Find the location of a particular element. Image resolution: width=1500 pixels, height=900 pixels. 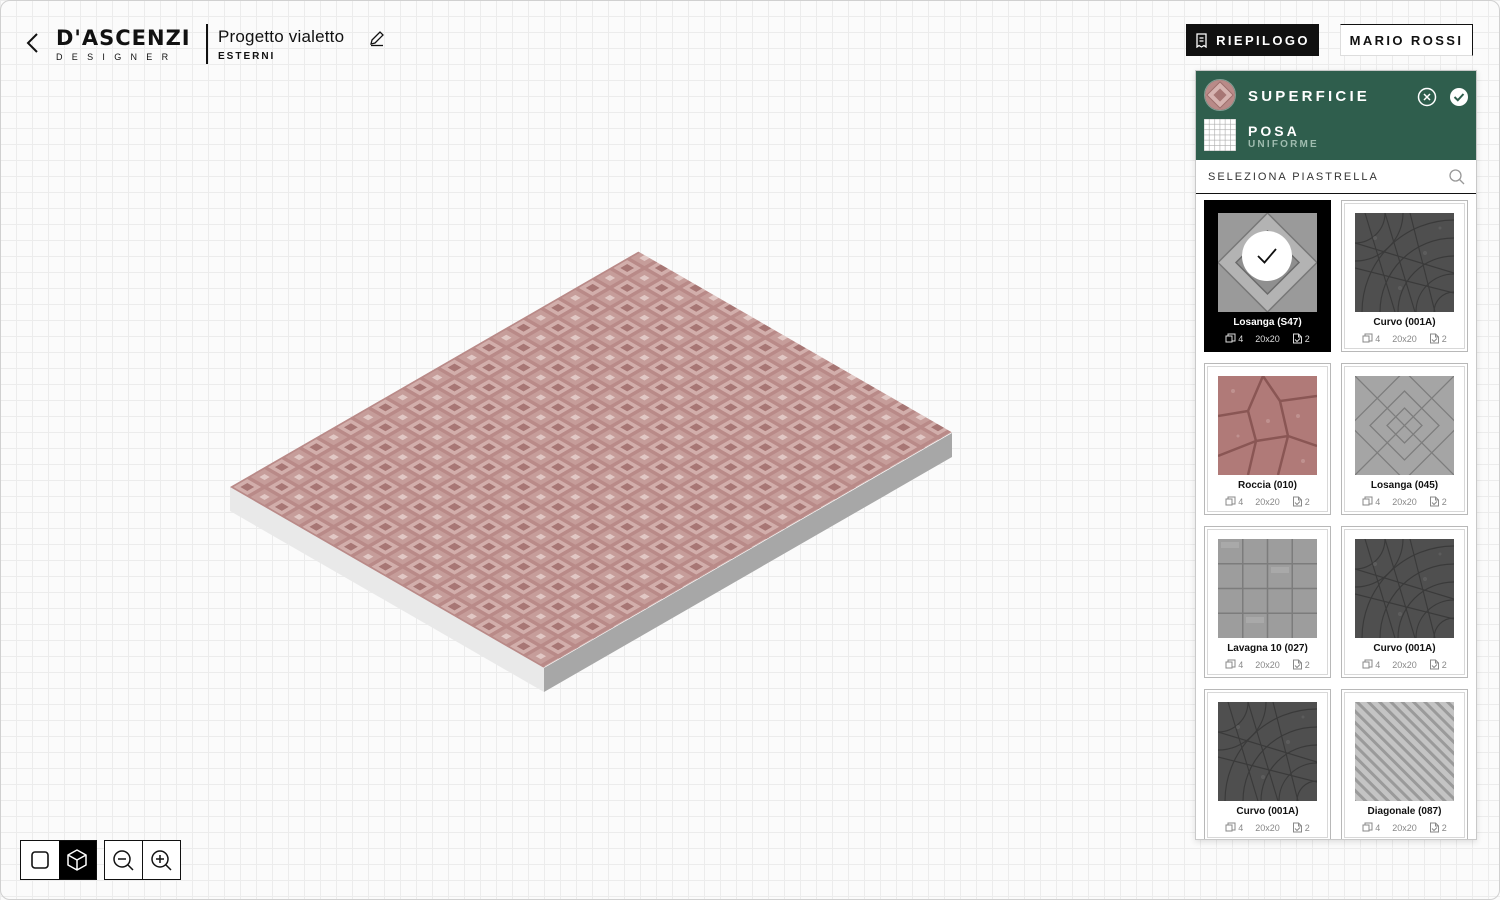

search-icon is located at coordinates (1457, 177).